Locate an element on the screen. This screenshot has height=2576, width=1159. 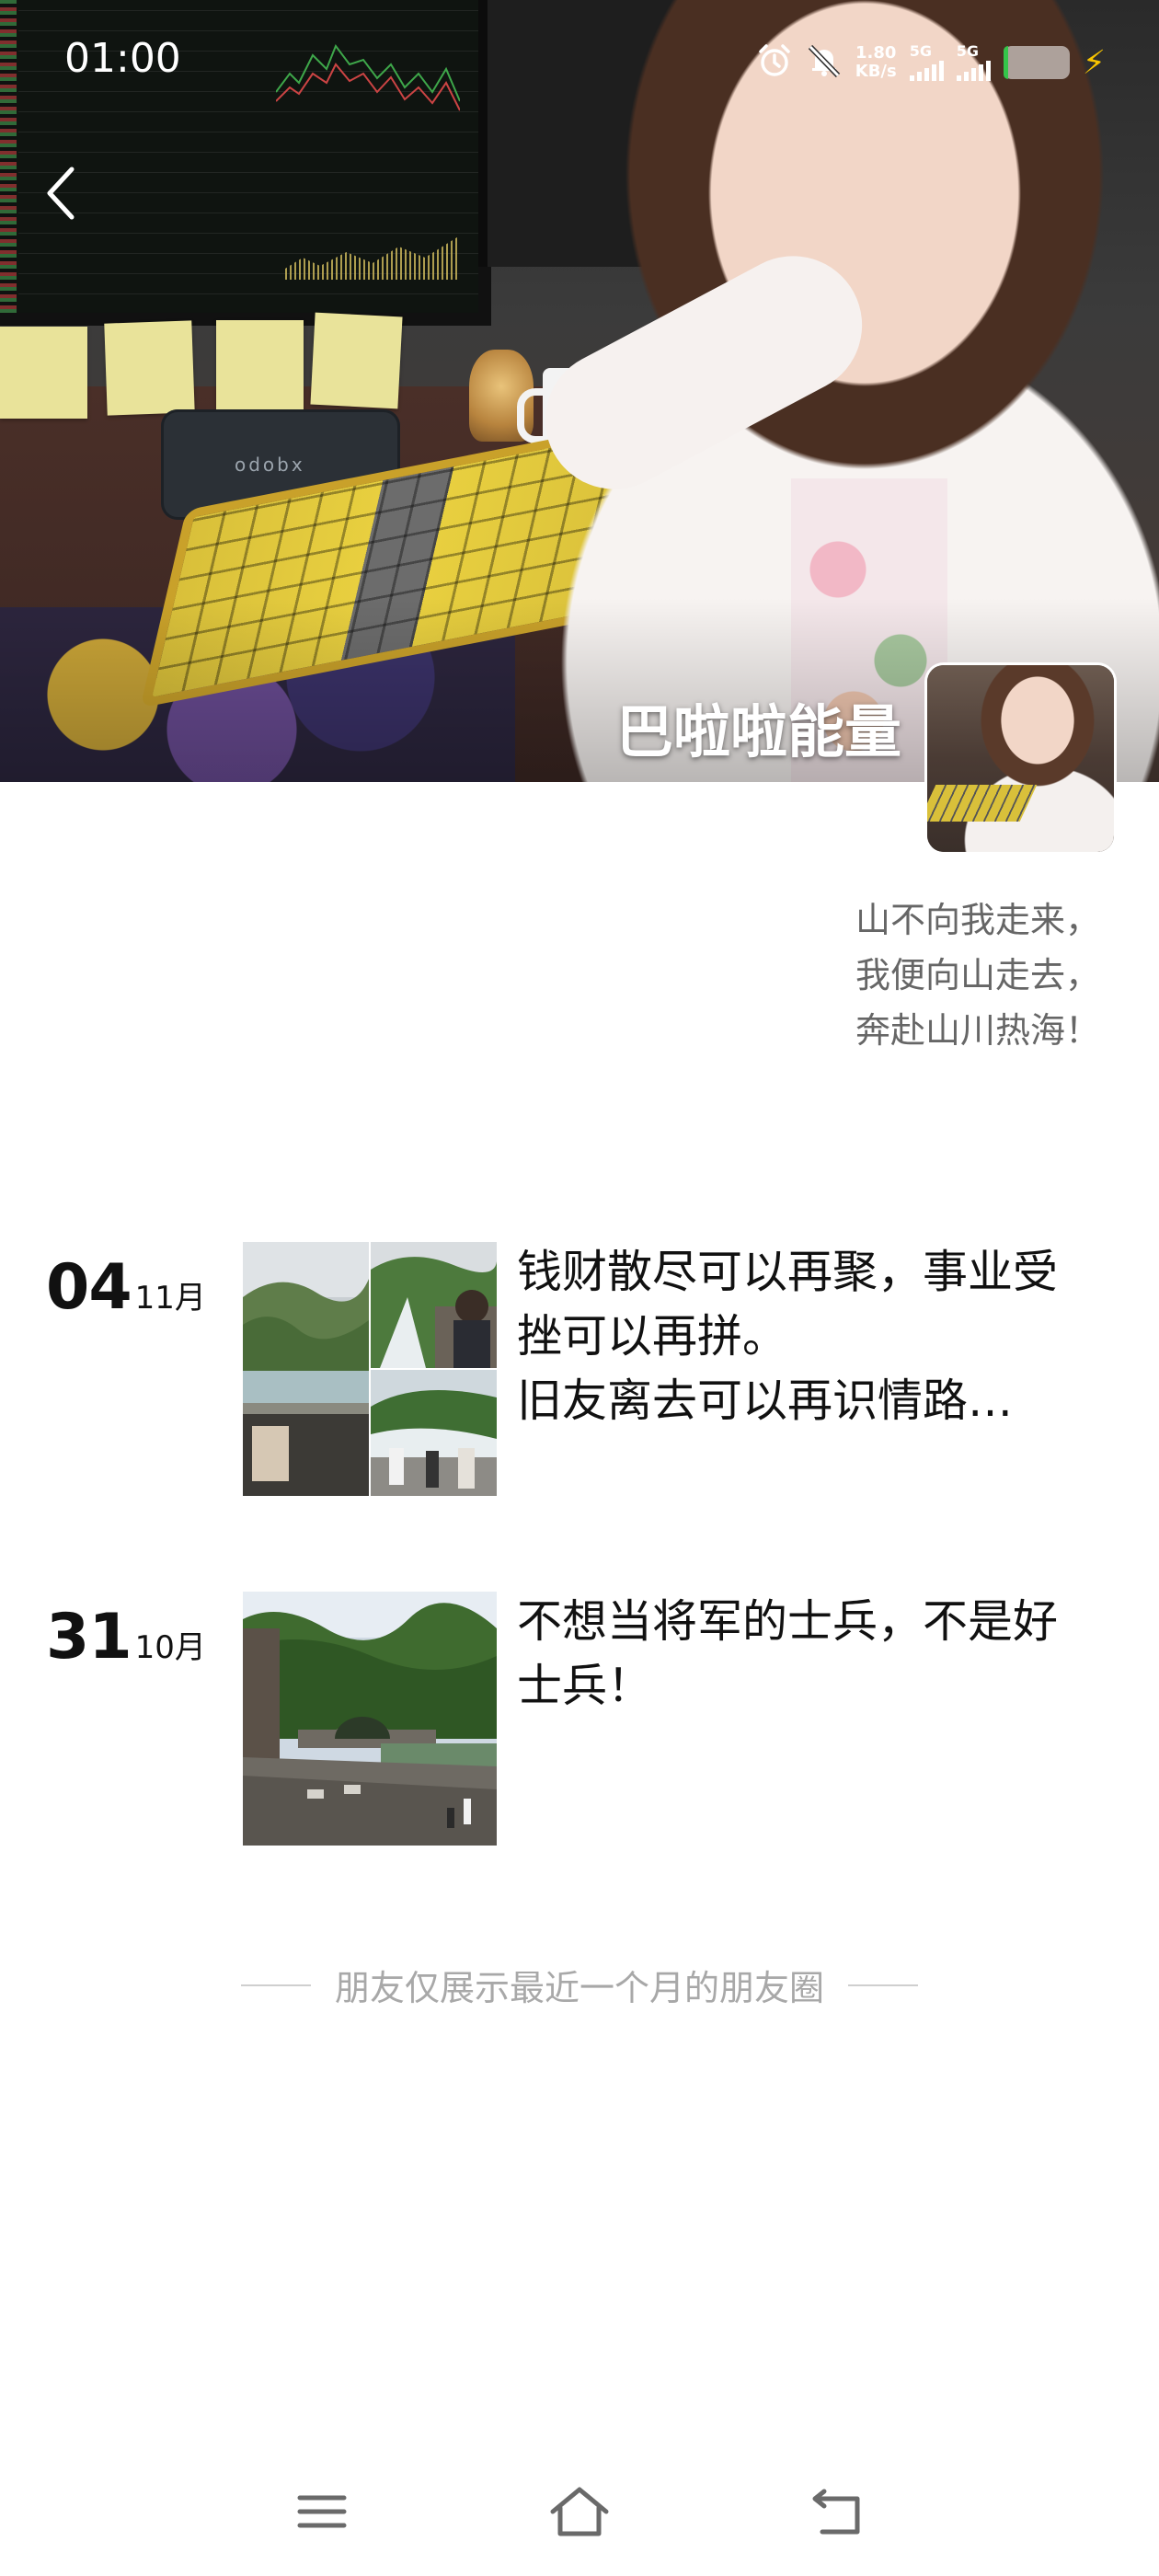
post-text-line: 挫可以再拼。 is located at coordinates (652, 1336).